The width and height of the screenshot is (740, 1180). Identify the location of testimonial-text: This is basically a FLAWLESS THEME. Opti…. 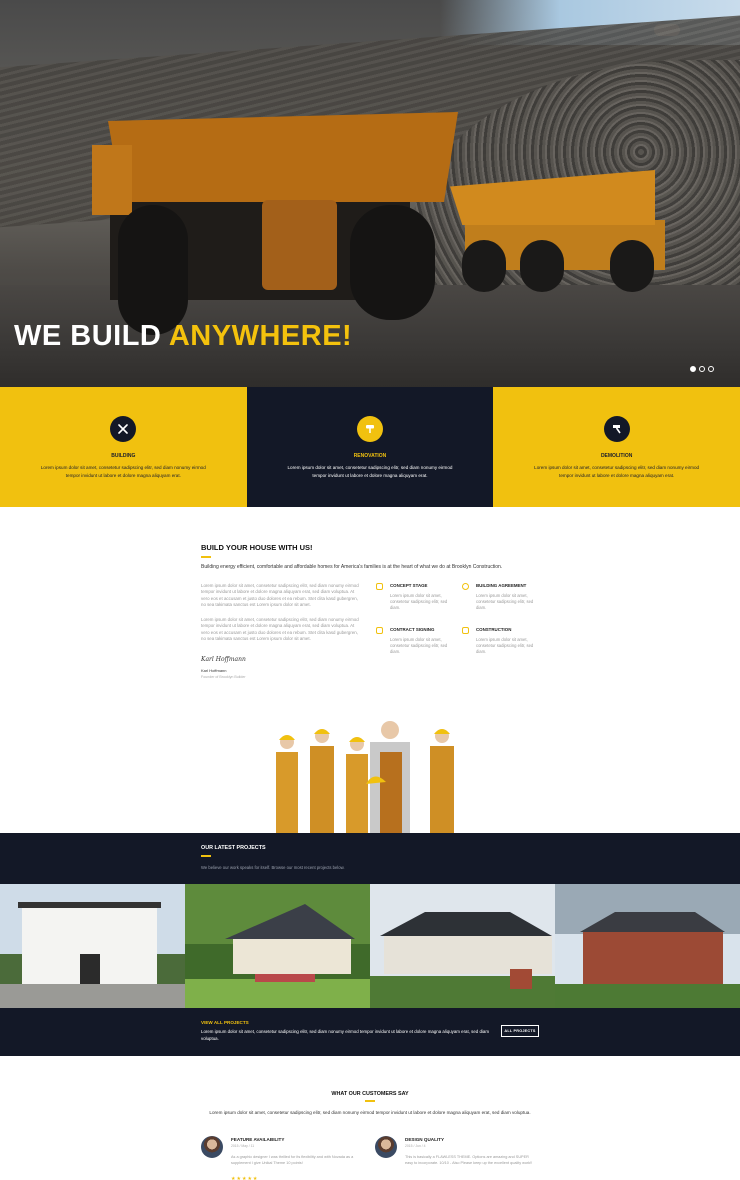
(469, 1160).